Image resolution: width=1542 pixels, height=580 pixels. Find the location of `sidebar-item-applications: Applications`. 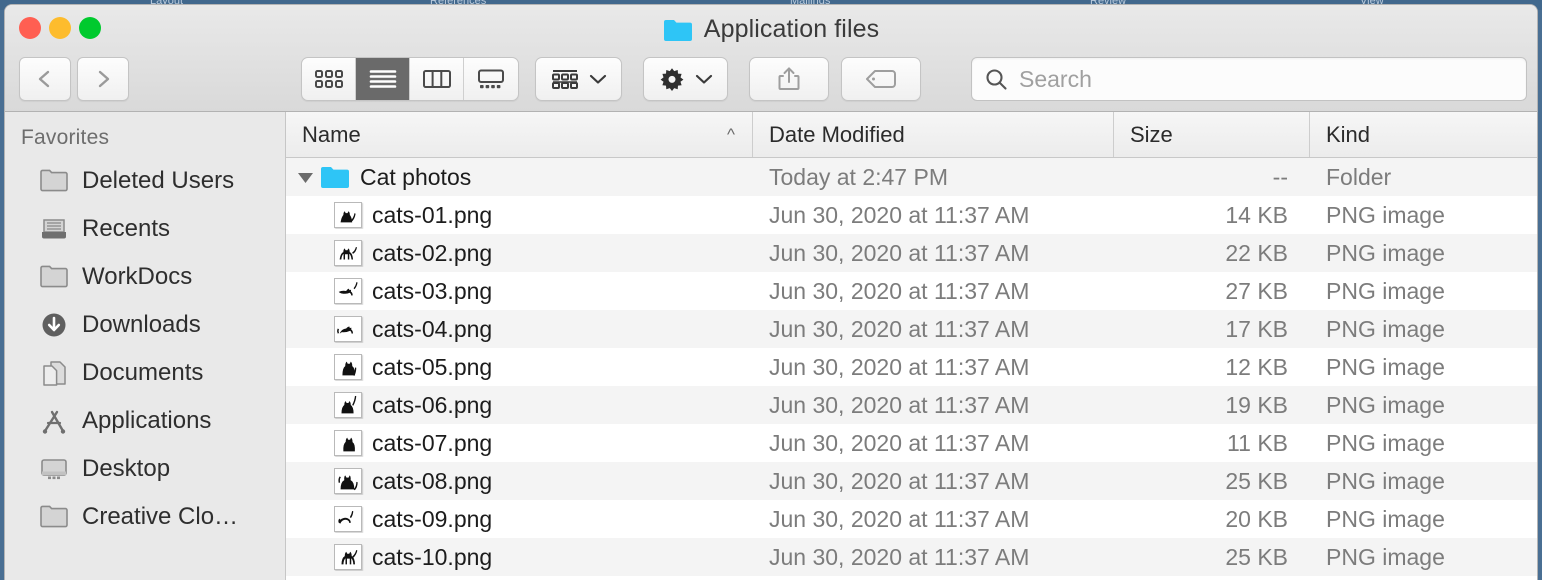

sidebar-item-applications: Applications is located at coordinates (145, 421).